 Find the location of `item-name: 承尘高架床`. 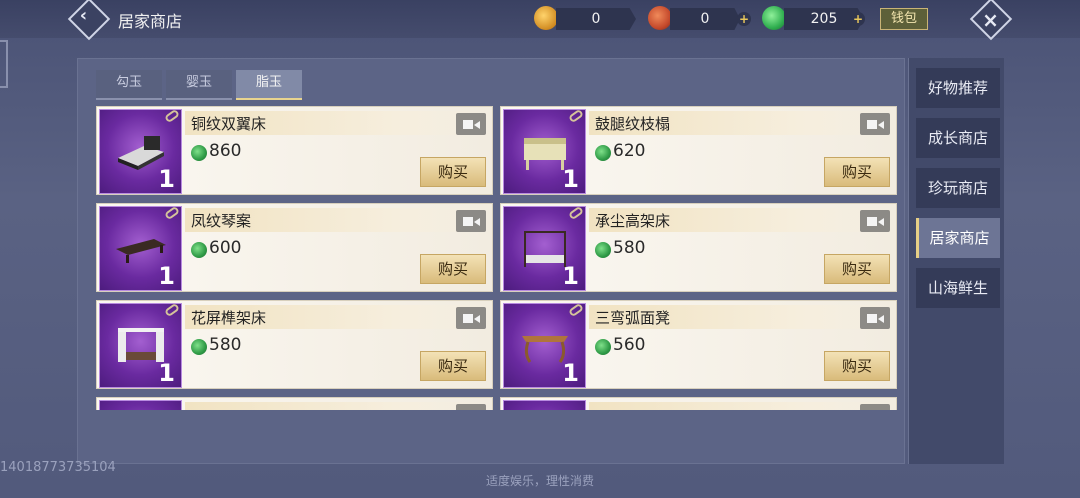

item-name: 承尘高架床 is located at coordinates (633, 221).